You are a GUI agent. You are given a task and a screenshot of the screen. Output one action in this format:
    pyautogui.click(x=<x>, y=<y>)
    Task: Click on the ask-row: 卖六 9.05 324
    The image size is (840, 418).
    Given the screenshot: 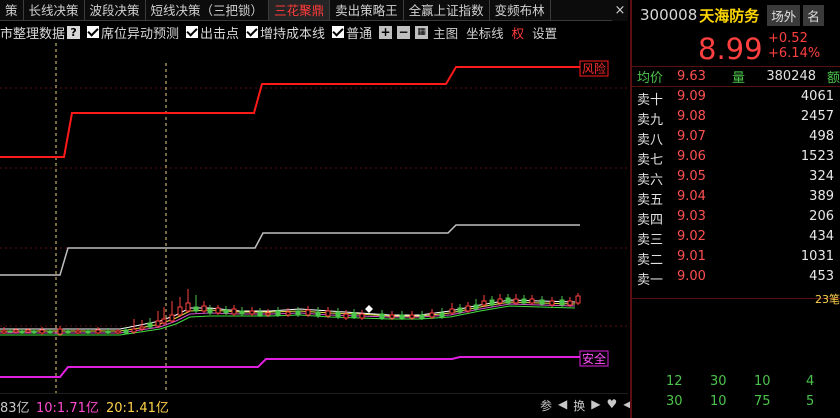 What is the action you would take?
    pyautogui.click(x=736, y=177)
    